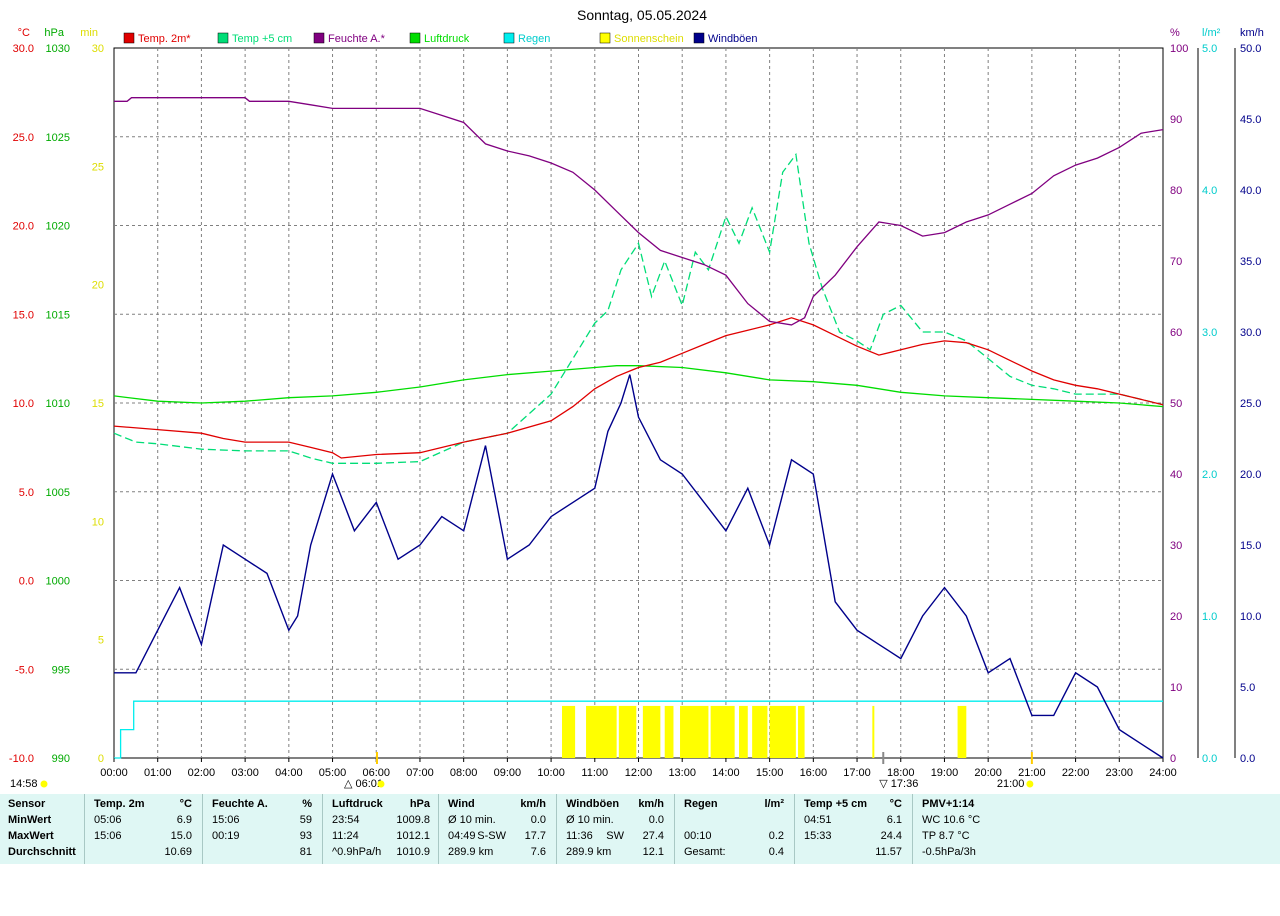  What do you see at coordinates (1250, 333) in the screenshot?
I see `right-axis-tick: 30.0` at bounding box center [1250, 333].